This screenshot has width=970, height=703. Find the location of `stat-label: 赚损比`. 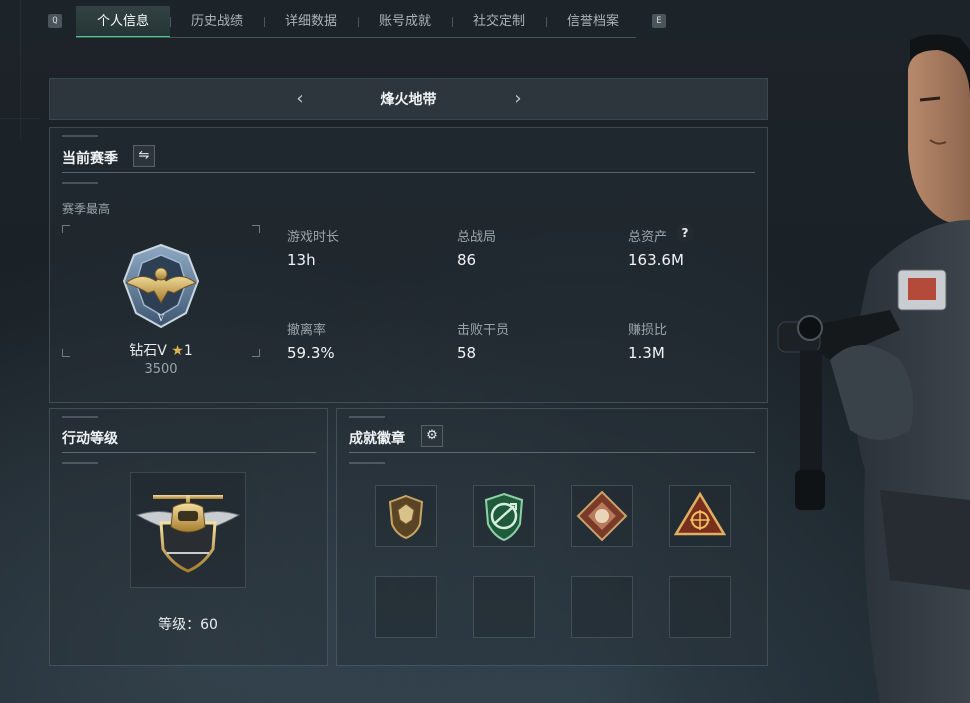

stat-label: 赚损比 is located at coordinates (648, 330).